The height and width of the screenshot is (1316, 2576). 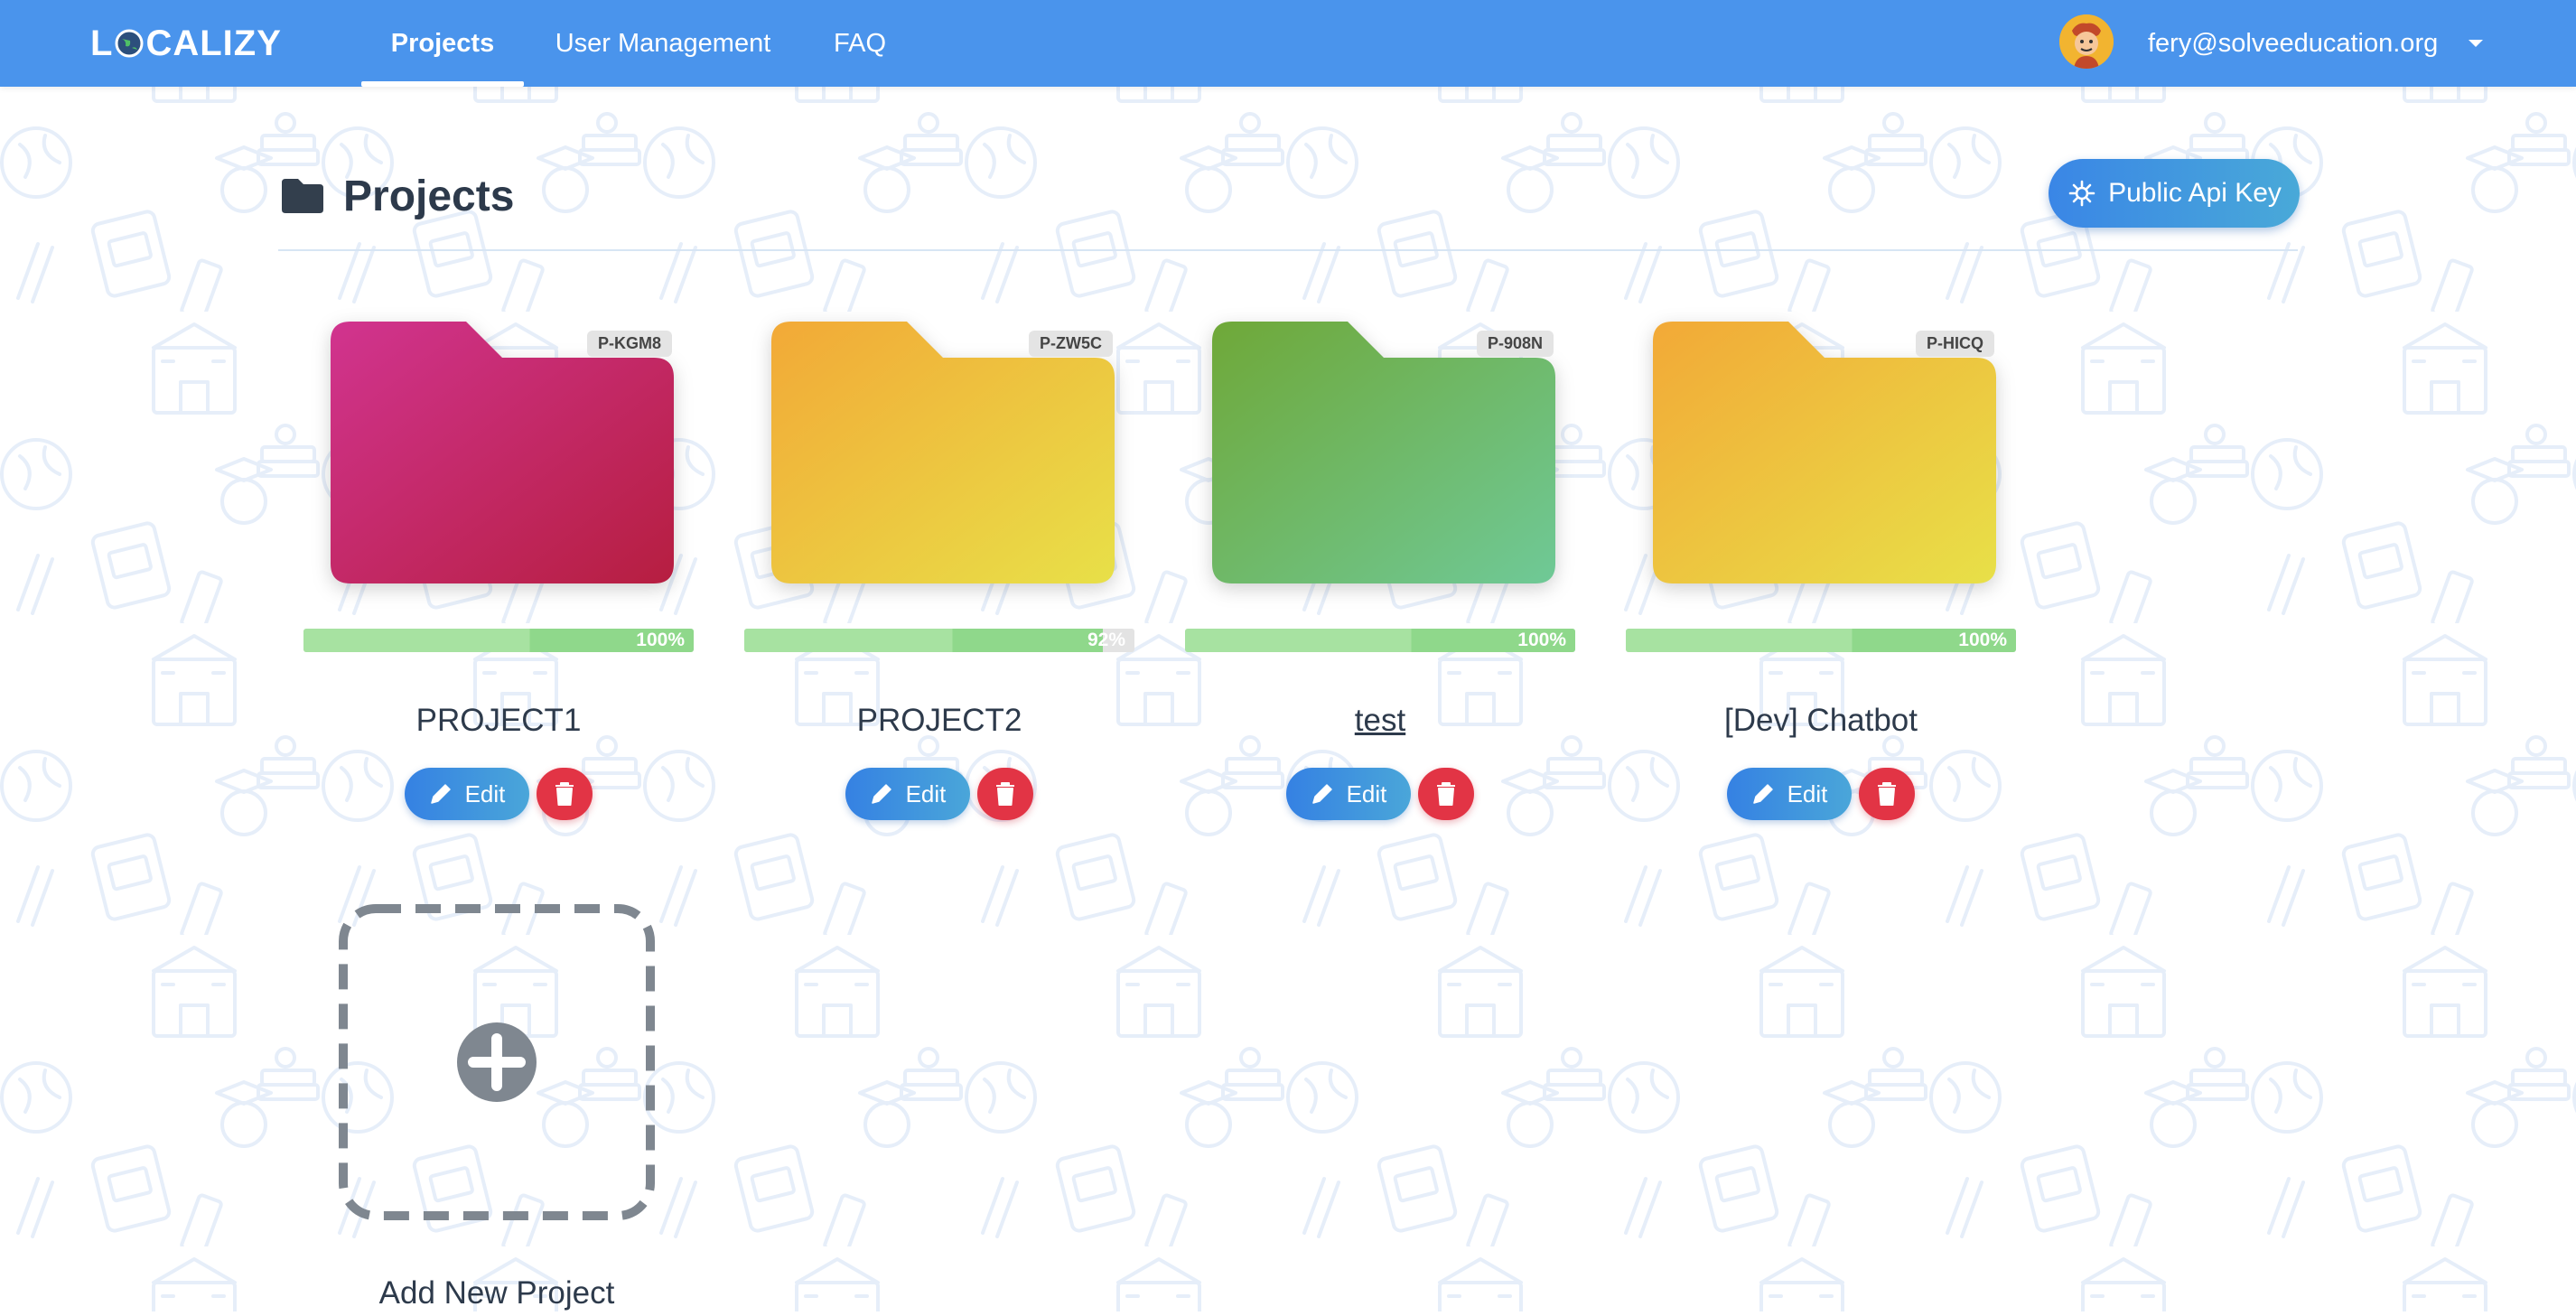 I want to click on tab-projects: Projects, so click(x=443, y=44).